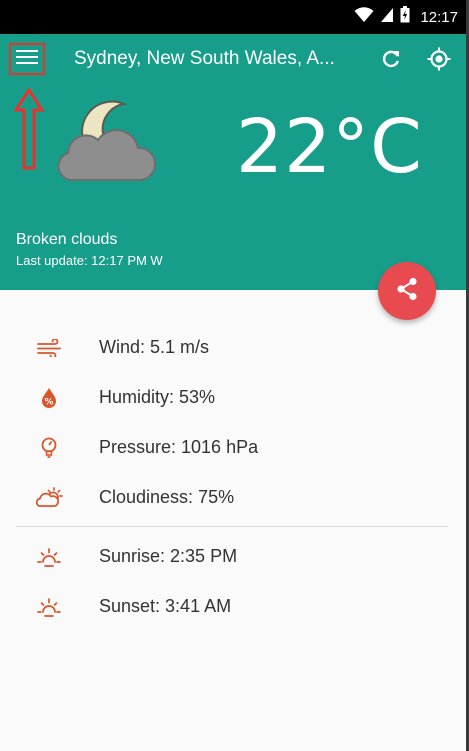 The height and width of the screenshot is (751, 469). What do you see at coordinates (233, 17) in the screenshot?
I see `status-bar: 12:17` at bounding box center [233, 17].